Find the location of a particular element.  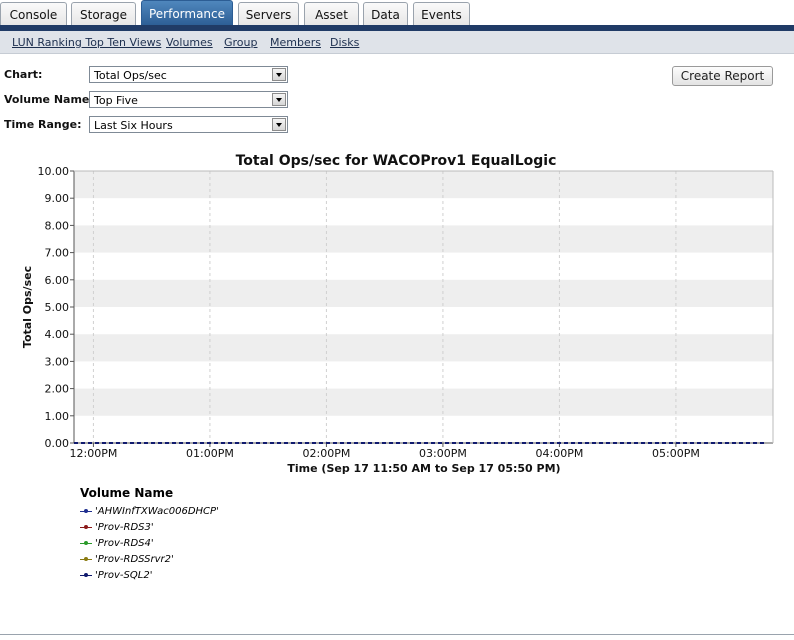

legend-title: Volume Name is located at coordinates (127, 493).